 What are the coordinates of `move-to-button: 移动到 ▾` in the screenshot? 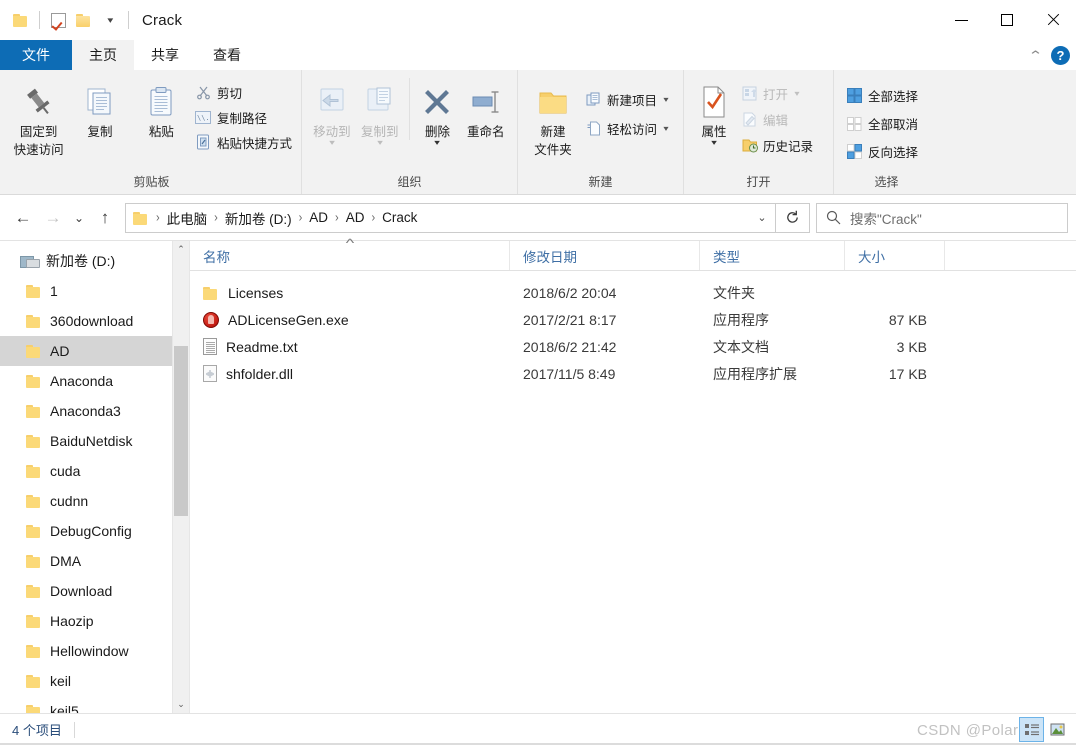 It's located at (332, 111).